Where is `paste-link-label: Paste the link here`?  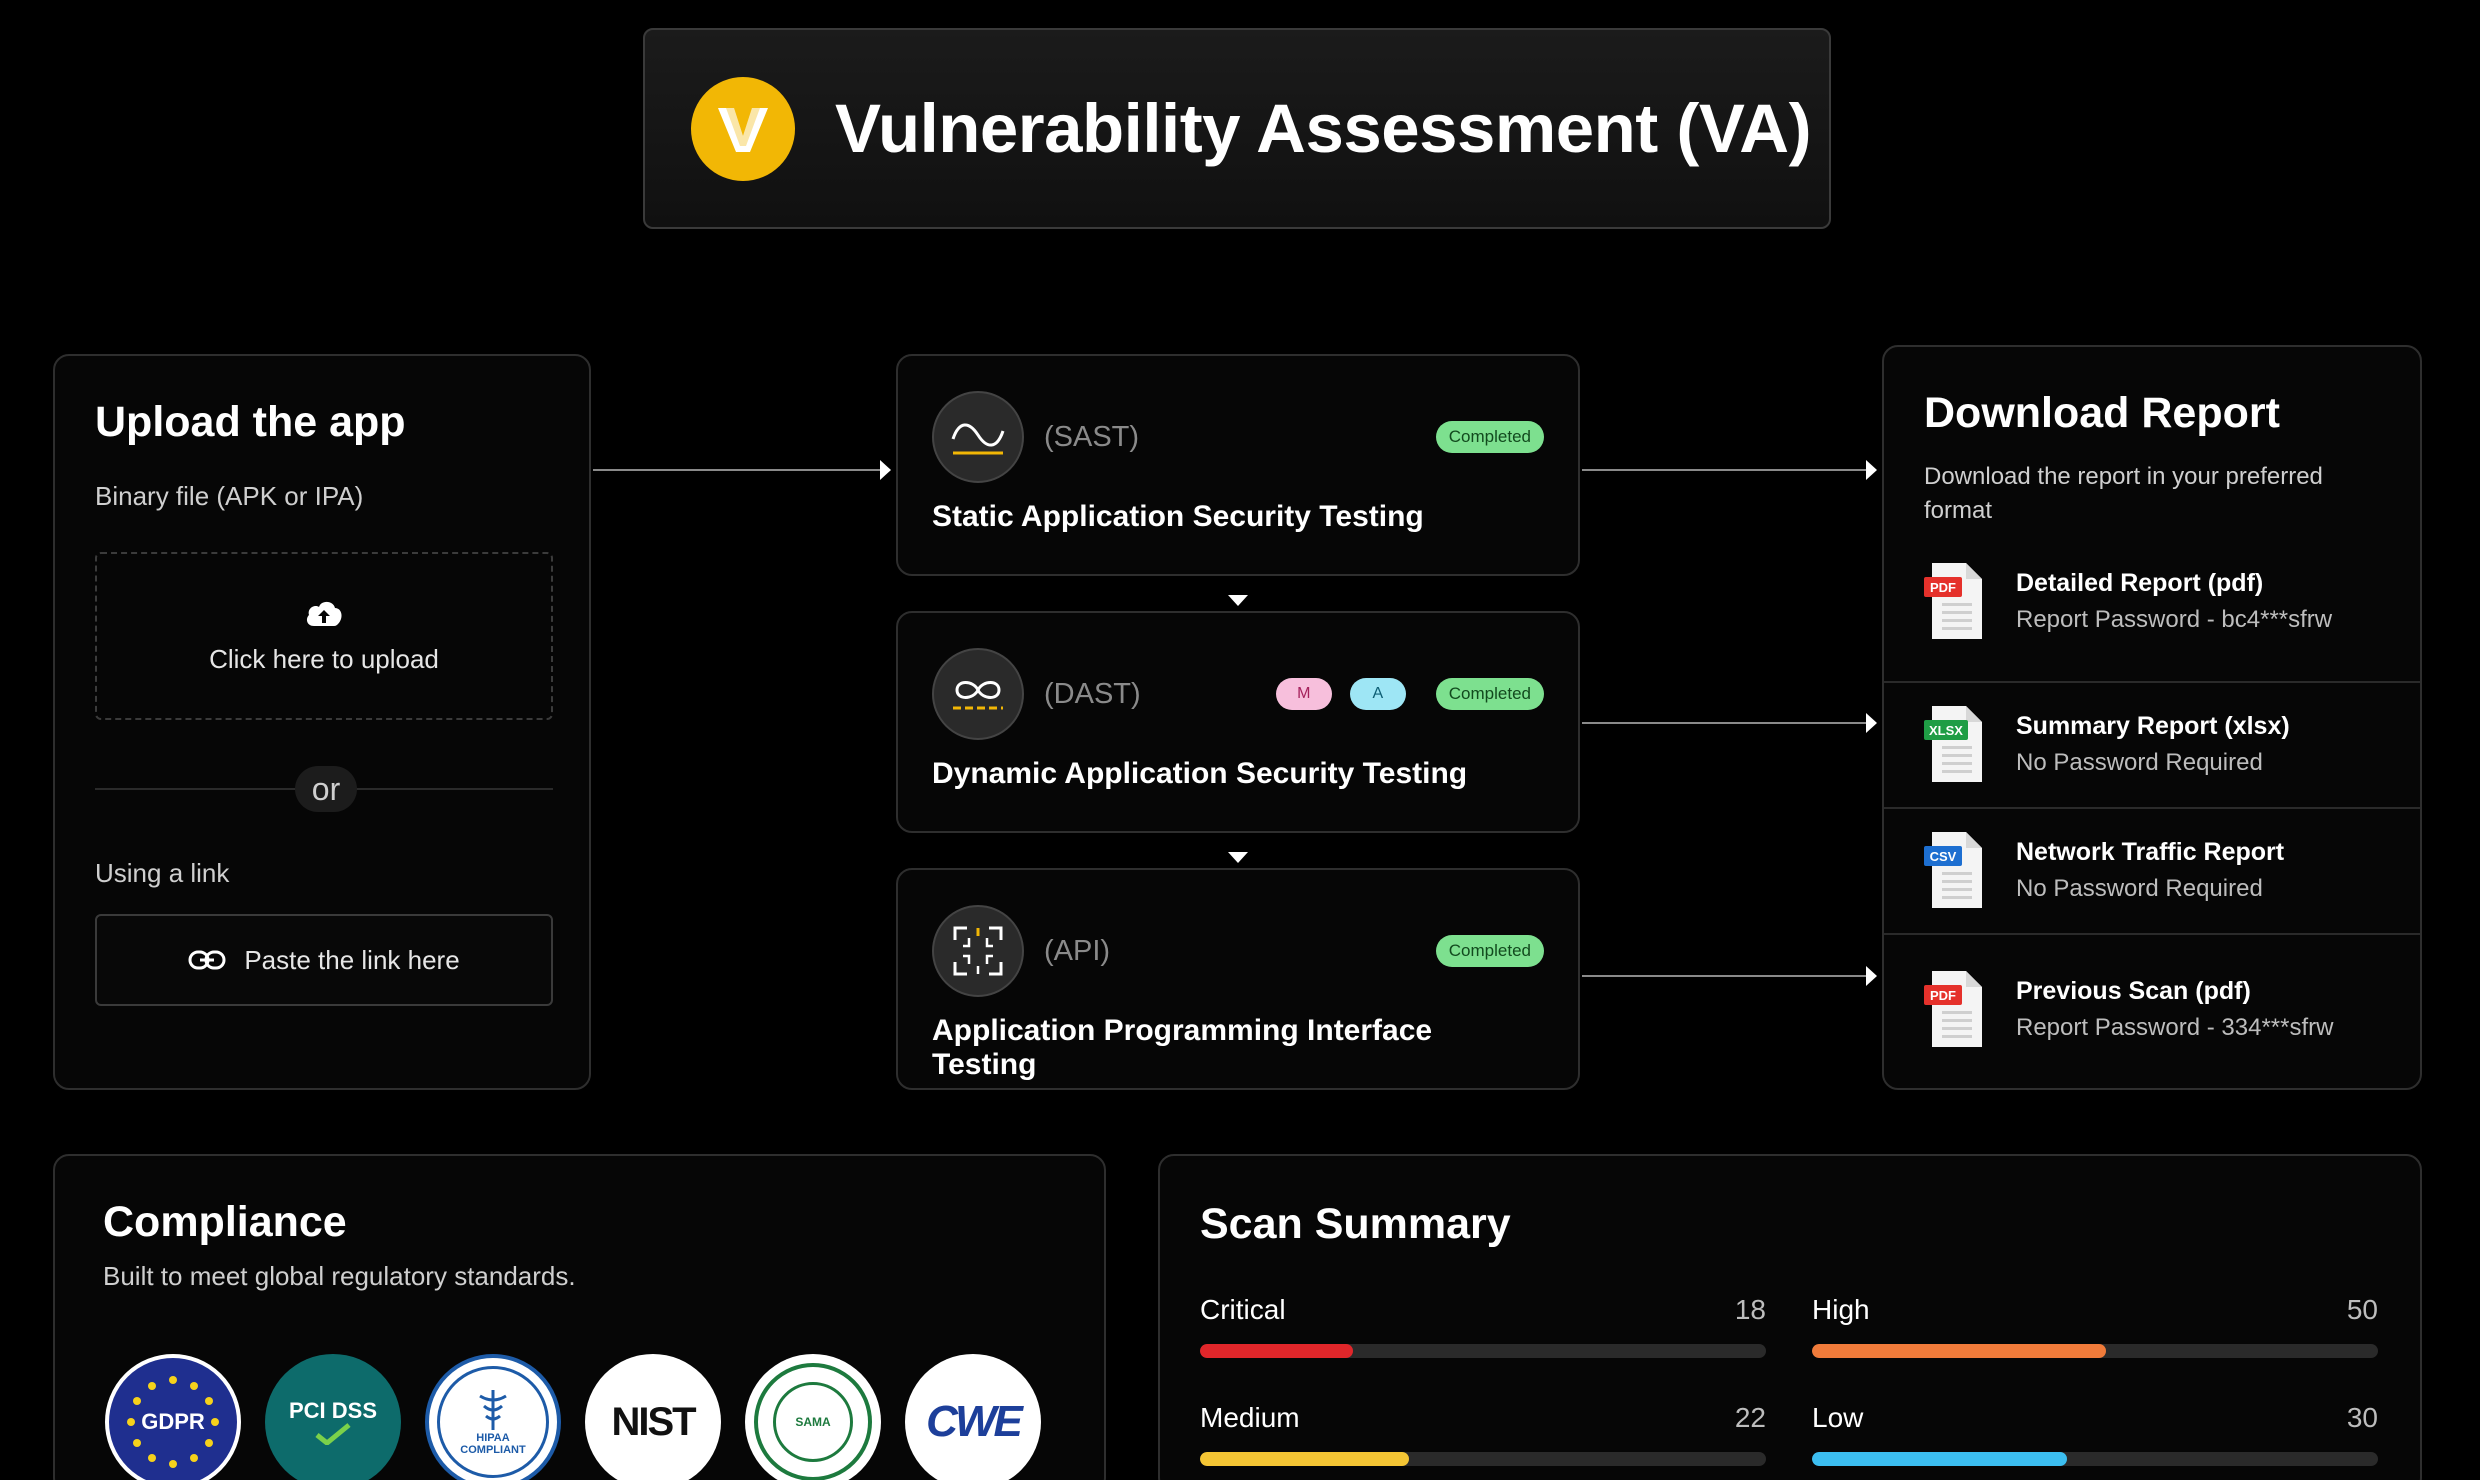 paste-link-label: Paste the link here is located at coordinates (352, 959).